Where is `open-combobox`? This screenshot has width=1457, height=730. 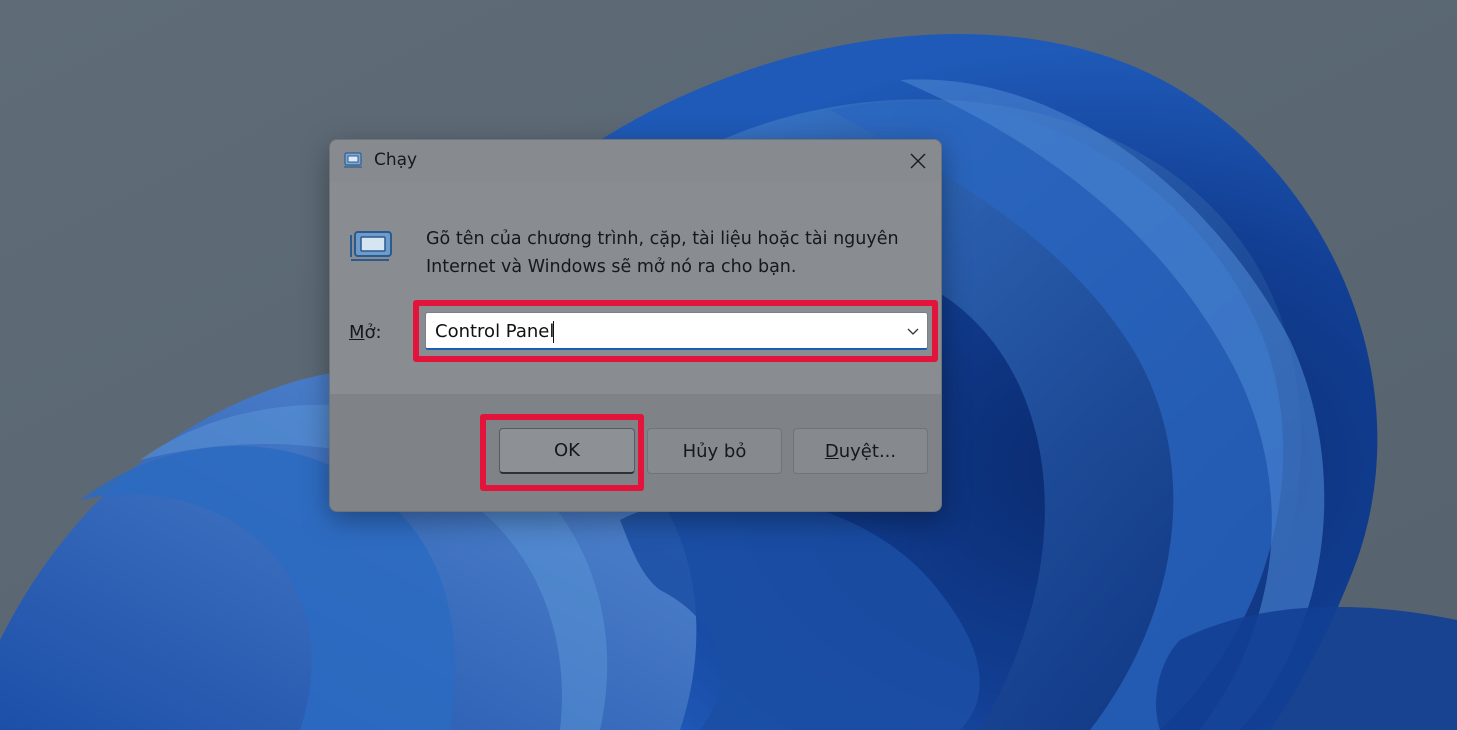
open-combobox is located at coordinates (676, 331).